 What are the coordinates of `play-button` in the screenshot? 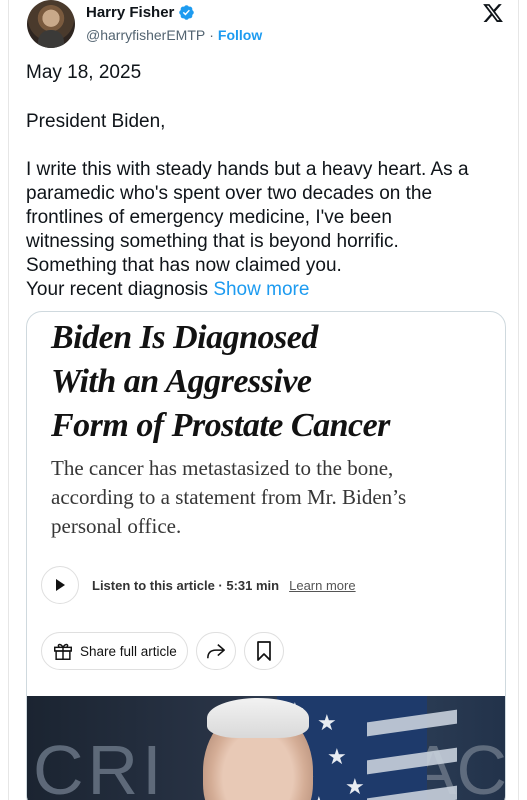 It's located at (60, 585).